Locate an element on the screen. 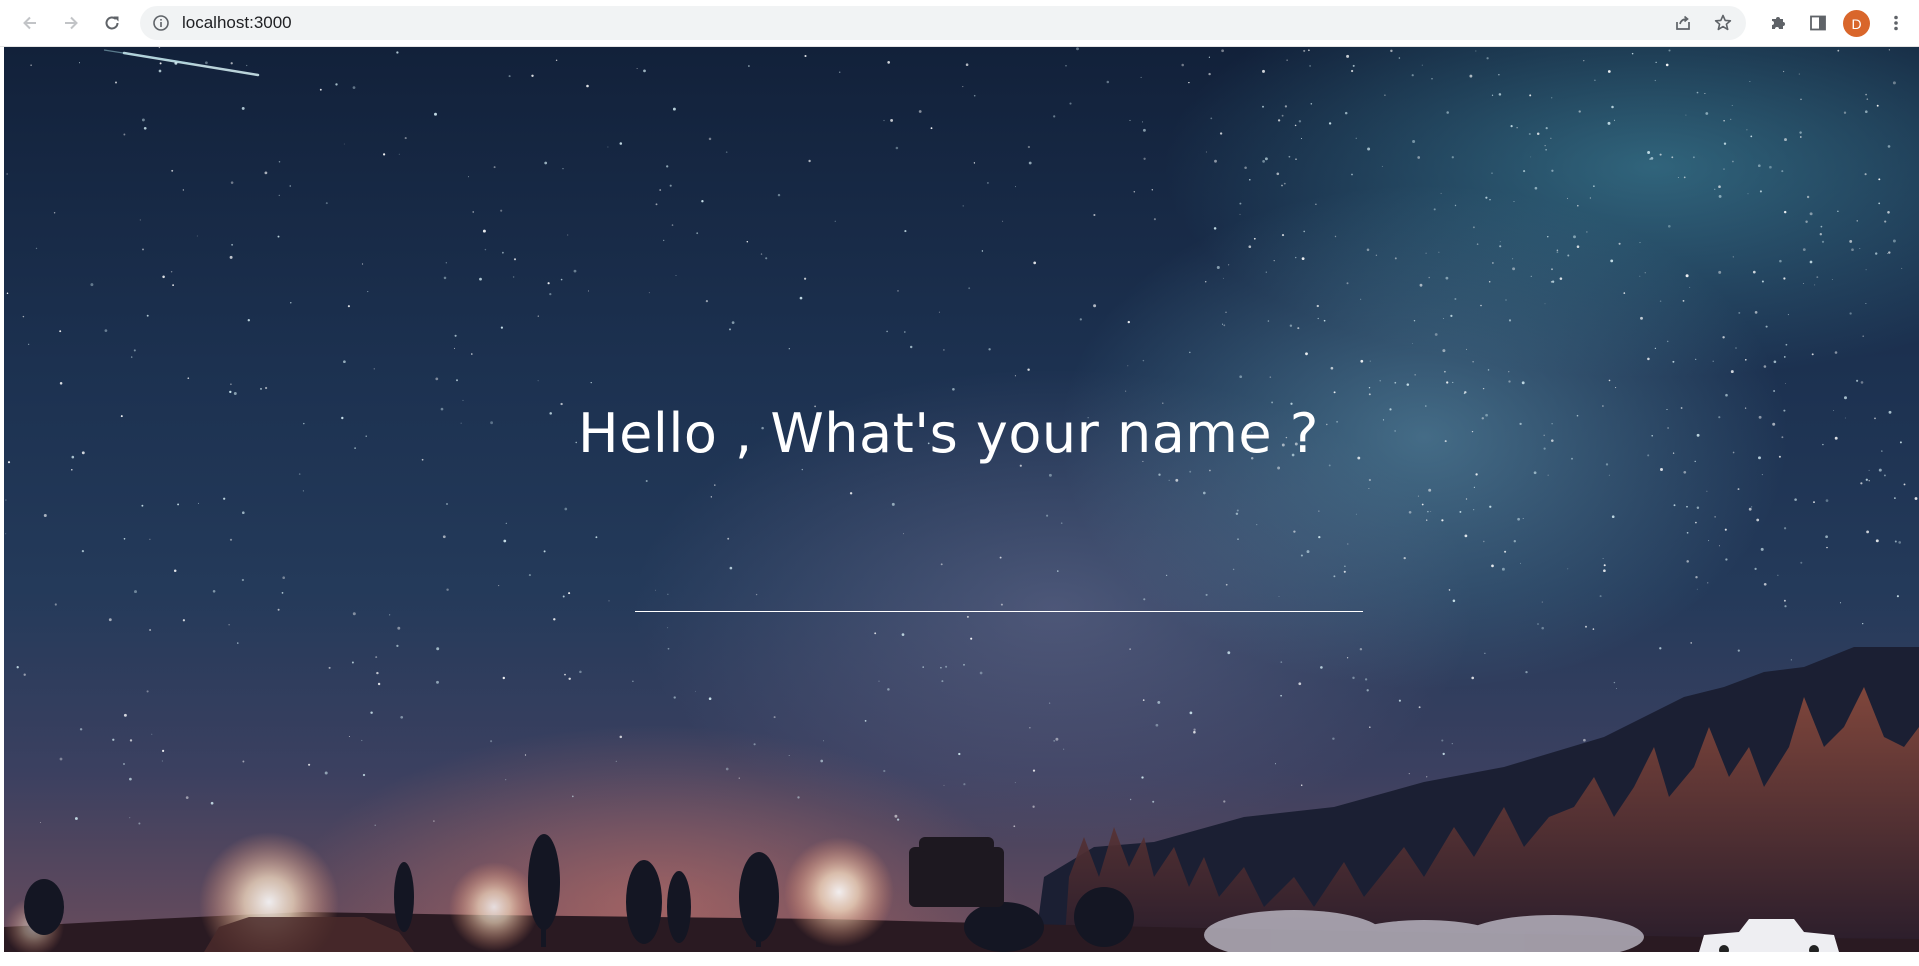  reload-icon is located at coordinates (112, 23).